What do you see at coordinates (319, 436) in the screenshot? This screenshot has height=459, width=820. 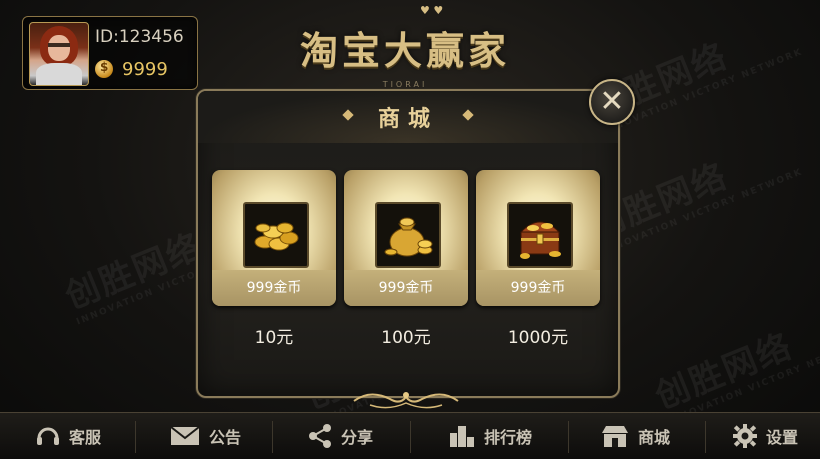 I see `share-icon` at bounding box center [319, 436].